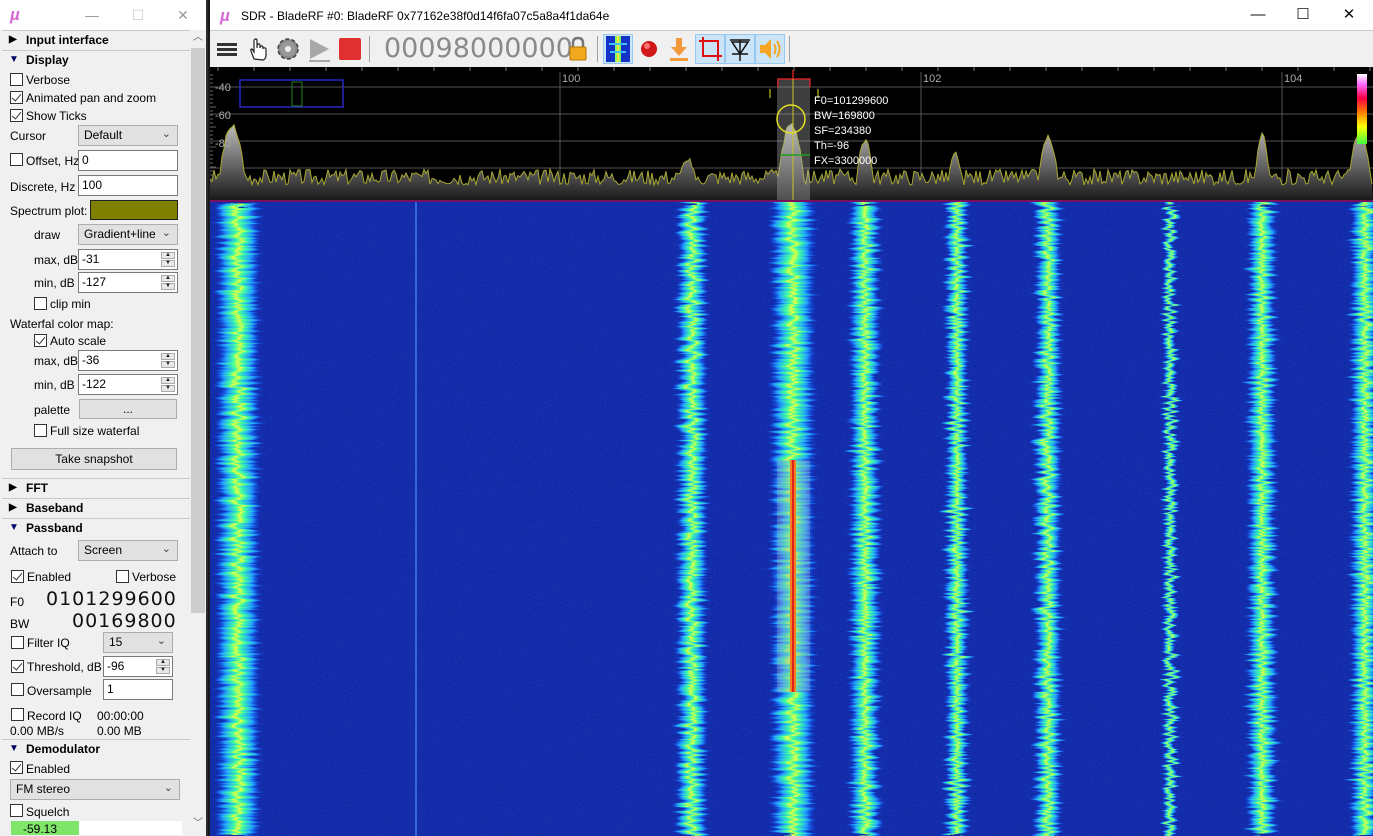 Image resolution: width=1373 pixels, height=836 pixels. Describe the element at coordinates (111, 599) in the screenshot. I see `f0-value: 0101299600` at that location.